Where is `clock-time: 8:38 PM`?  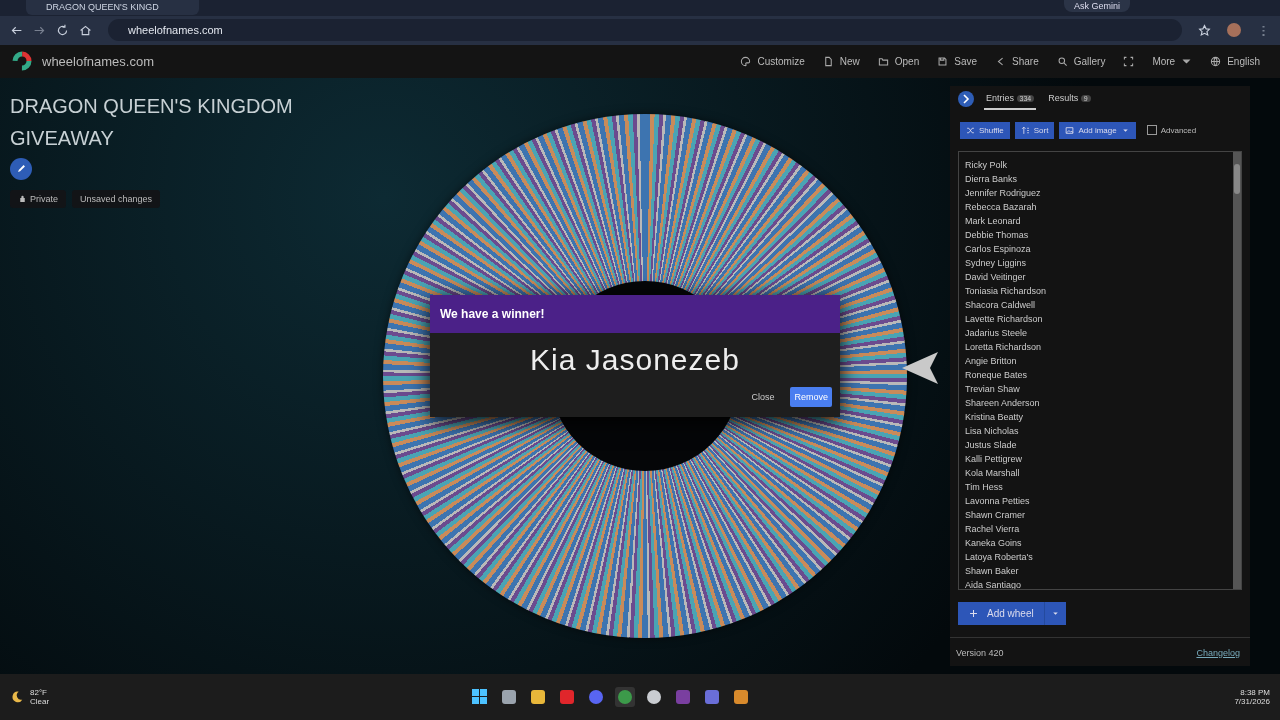 clock-time: 8:38 PM is located at coordinates (1254, 692).